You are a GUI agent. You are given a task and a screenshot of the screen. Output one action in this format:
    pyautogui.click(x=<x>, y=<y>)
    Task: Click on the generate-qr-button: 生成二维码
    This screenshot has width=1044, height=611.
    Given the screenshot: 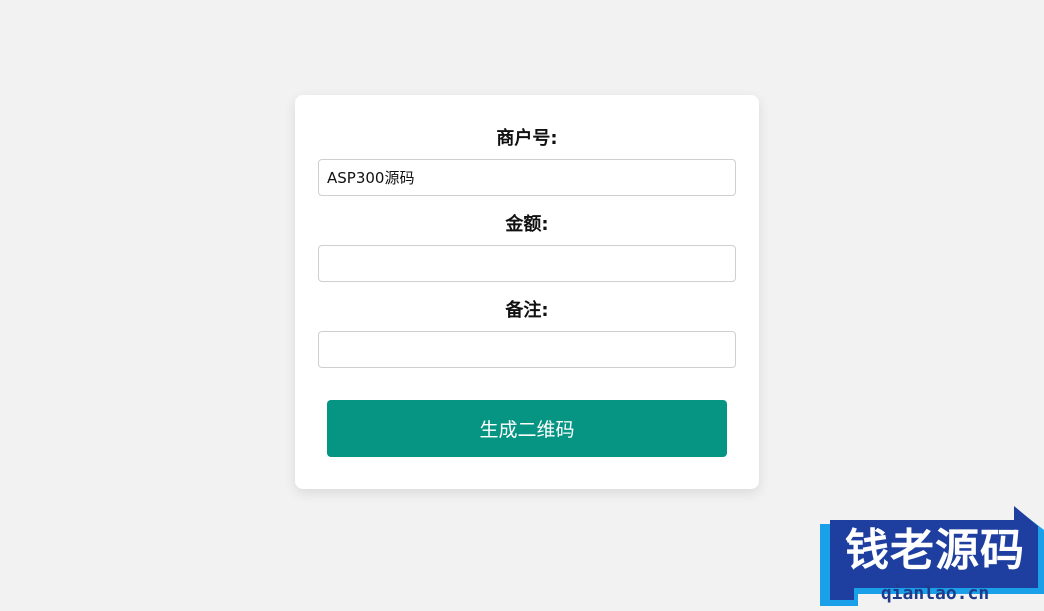 What is the action you would take?
    pyautogui.click(x=527, y=428)
    